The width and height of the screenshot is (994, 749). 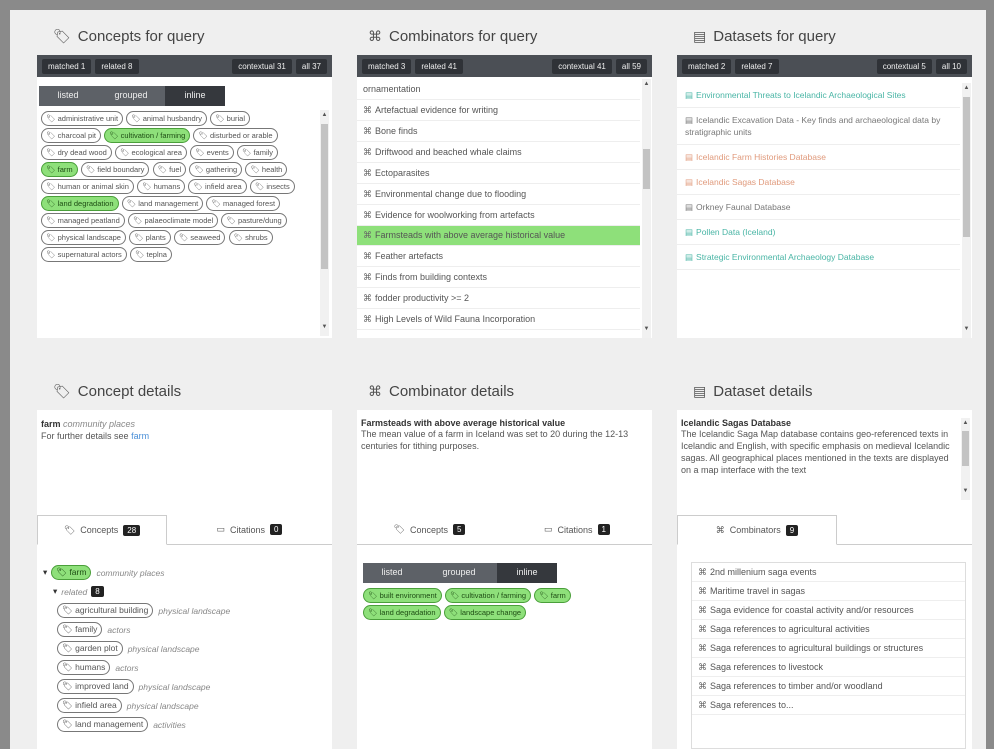 What do you see at coordinates (102, 530) in the screenshot?
I see `tab-concepts: 🏷 Concepts 28` at bounding box center [102, 530].